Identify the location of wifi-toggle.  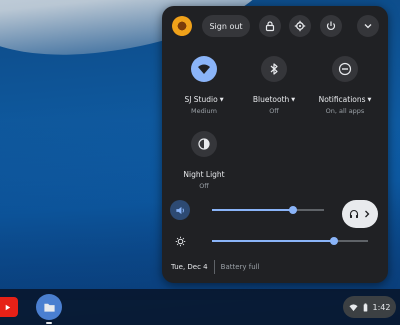
(204, 69).